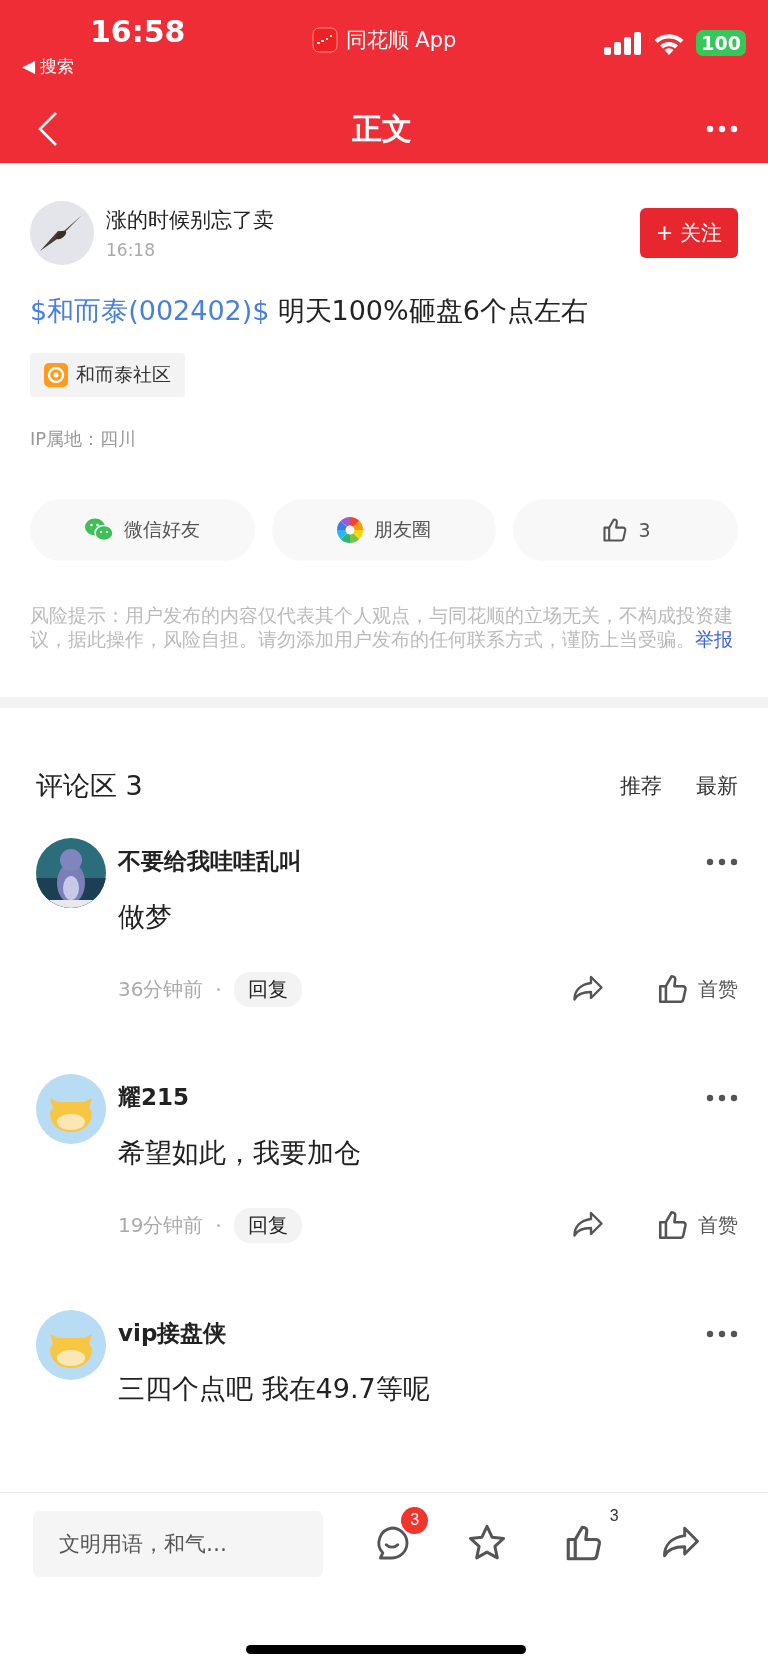  What do you see at coordinates (145, 917) in the screenshot?
I see `comment-text: 做梦` at bounding box center [145, 917].